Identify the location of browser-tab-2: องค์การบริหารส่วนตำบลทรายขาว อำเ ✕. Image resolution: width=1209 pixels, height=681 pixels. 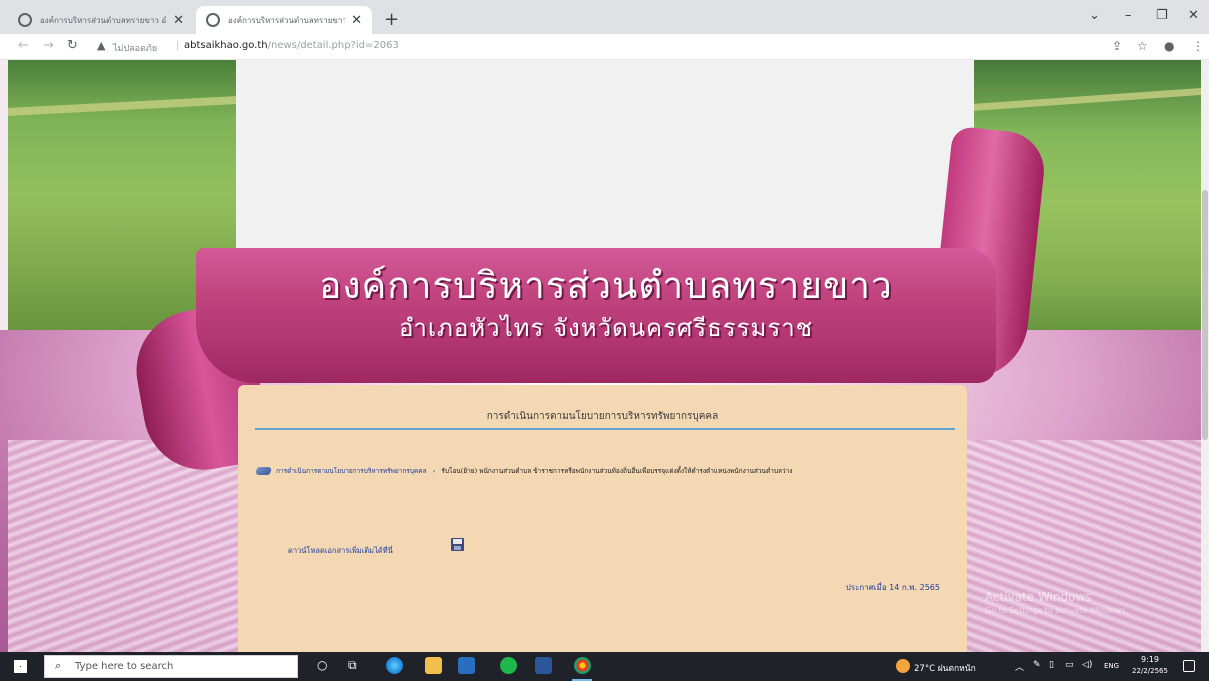
(284, 20).